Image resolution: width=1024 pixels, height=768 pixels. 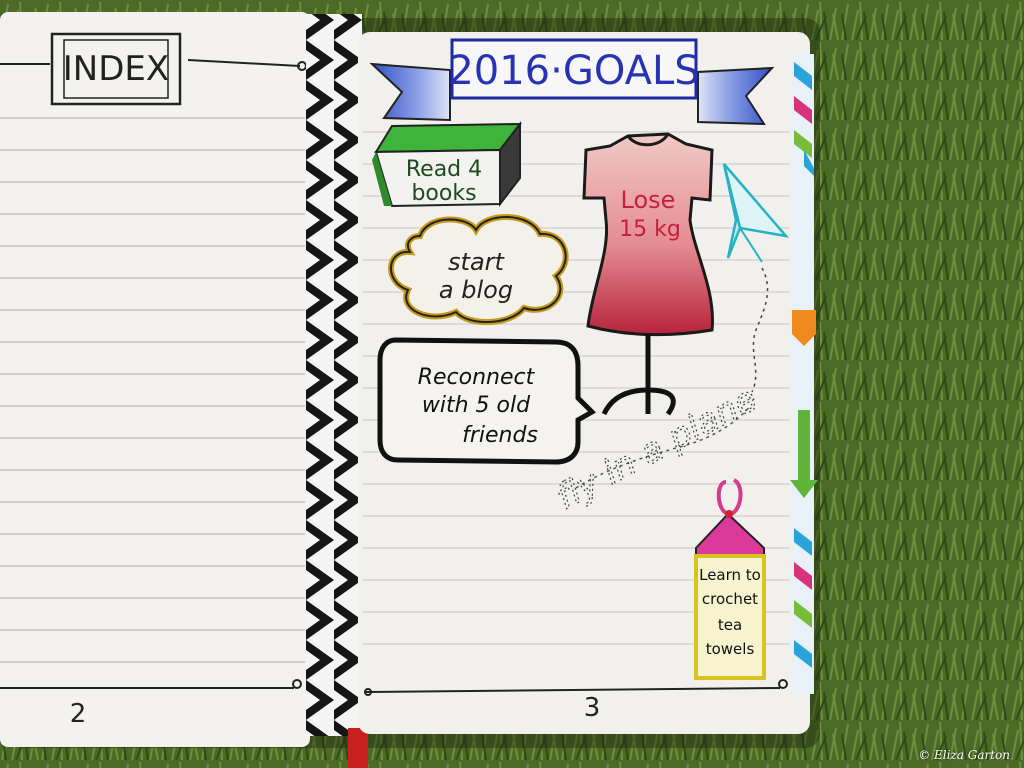 I want to click on speech-bubble-drawing: Reconnect with 5 old friends, so click(x=487, y=401).